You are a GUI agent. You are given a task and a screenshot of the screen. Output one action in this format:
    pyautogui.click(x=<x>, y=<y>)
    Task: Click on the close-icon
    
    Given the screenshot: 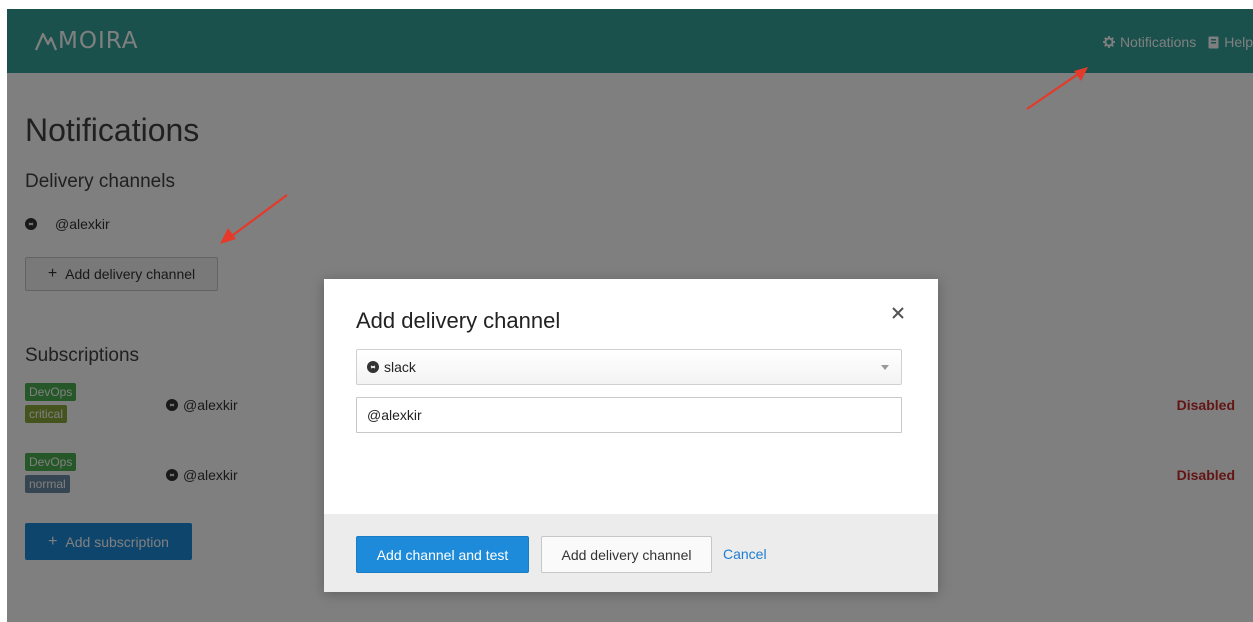 What is the action you would take?
    pyautogui.click(x=898, y=313)
    